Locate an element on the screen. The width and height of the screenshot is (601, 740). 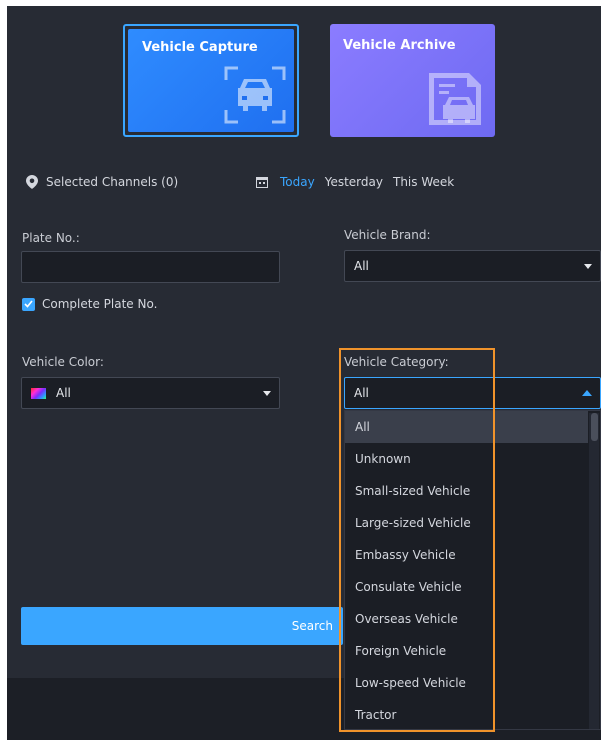
category-option: Tractor is located at coordinates (472, 715).